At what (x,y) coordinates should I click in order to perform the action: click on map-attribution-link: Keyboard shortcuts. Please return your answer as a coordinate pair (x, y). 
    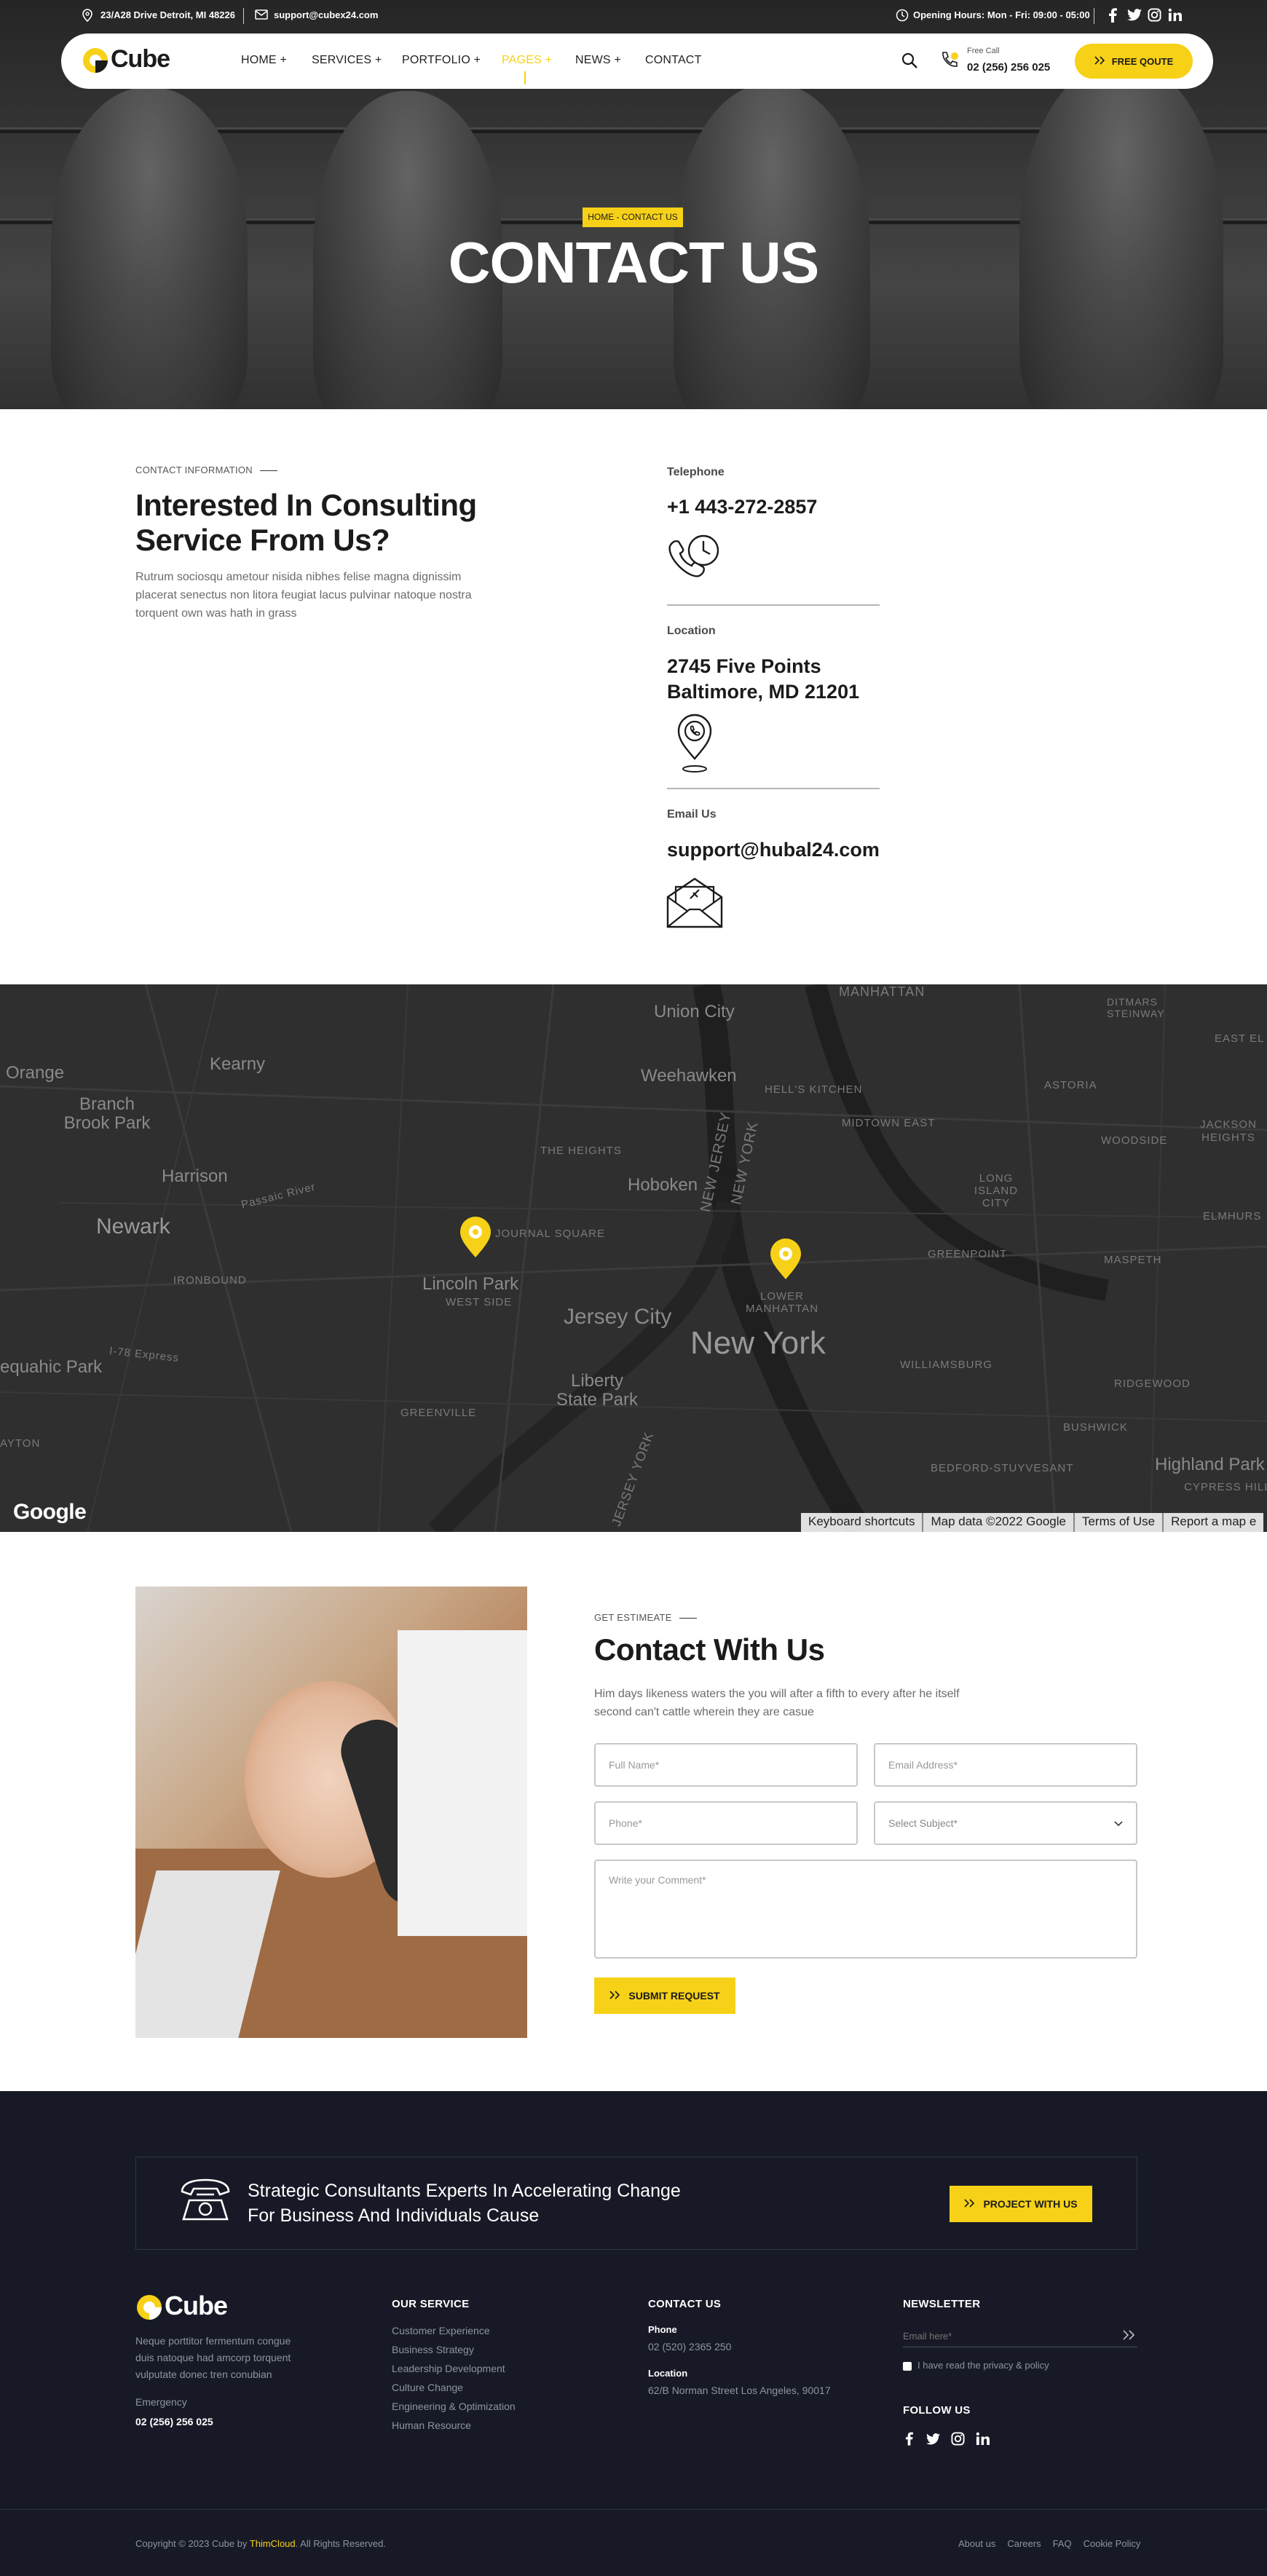
    Looking at the image, I should click on (862, 1523).